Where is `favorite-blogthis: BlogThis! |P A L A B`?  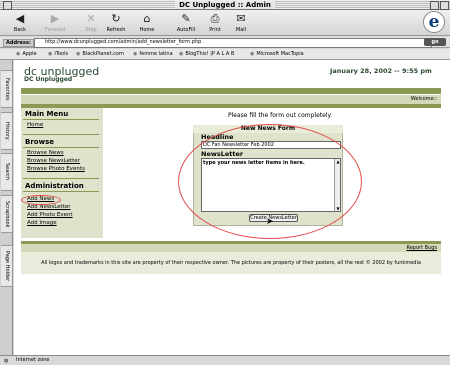 favorite-blogthis: BlogThis! |P A L A B is located at coordinates (206, 54).